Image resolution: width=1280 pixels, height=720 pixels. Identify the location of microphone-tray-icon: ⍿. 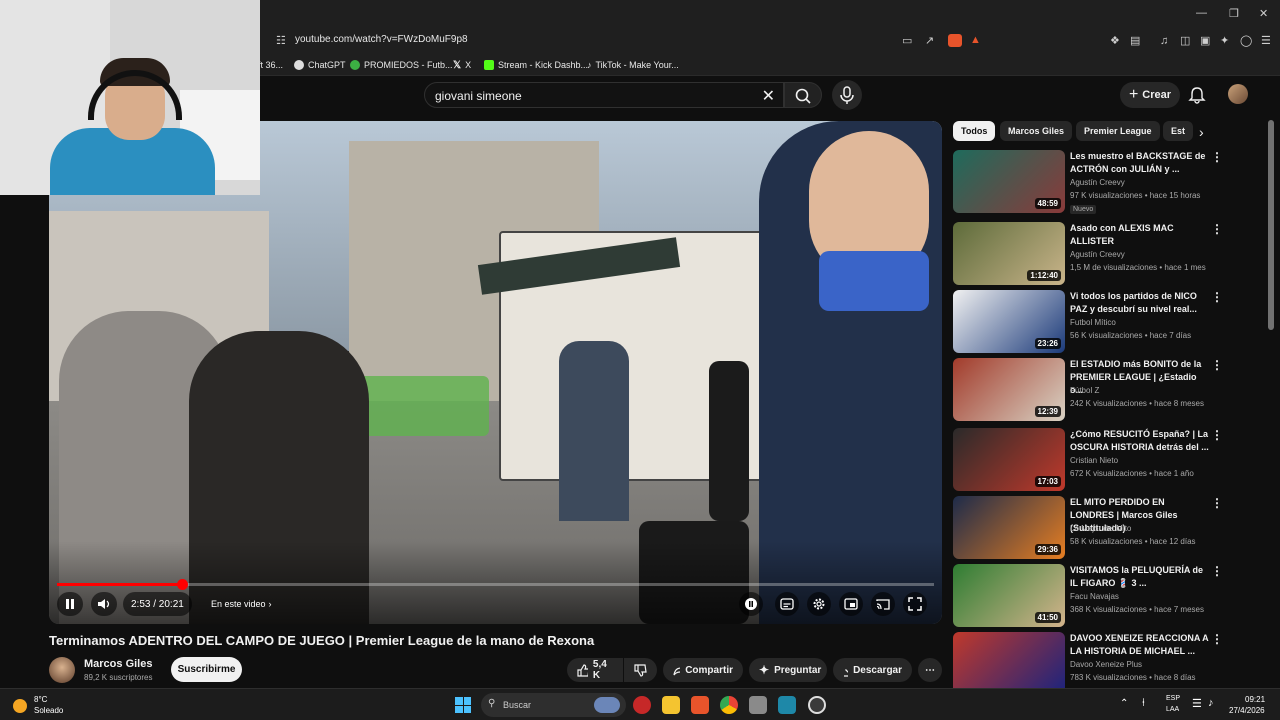
(1143, 703).